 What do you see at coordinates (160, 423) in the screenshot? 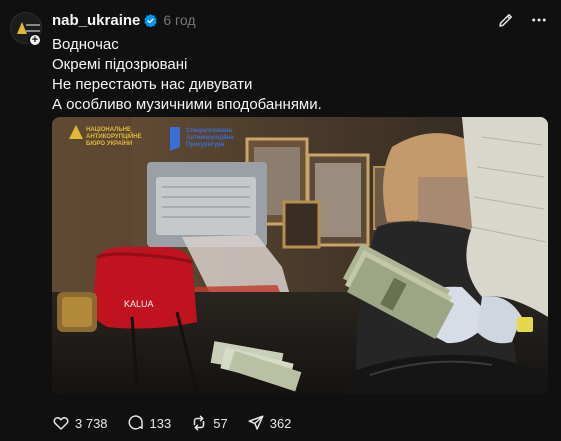
I see `comment-count: 133` at bounding box center [160, 423].